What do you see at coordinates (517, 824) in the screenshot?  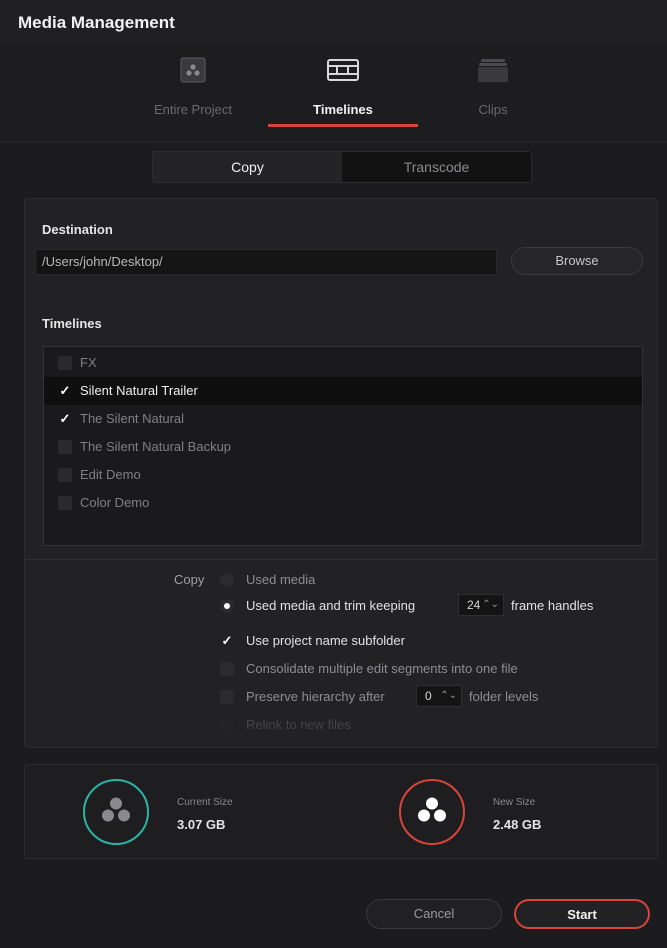 I see `new-size-value: 2.48 GB` at bounding box center [517, 824].